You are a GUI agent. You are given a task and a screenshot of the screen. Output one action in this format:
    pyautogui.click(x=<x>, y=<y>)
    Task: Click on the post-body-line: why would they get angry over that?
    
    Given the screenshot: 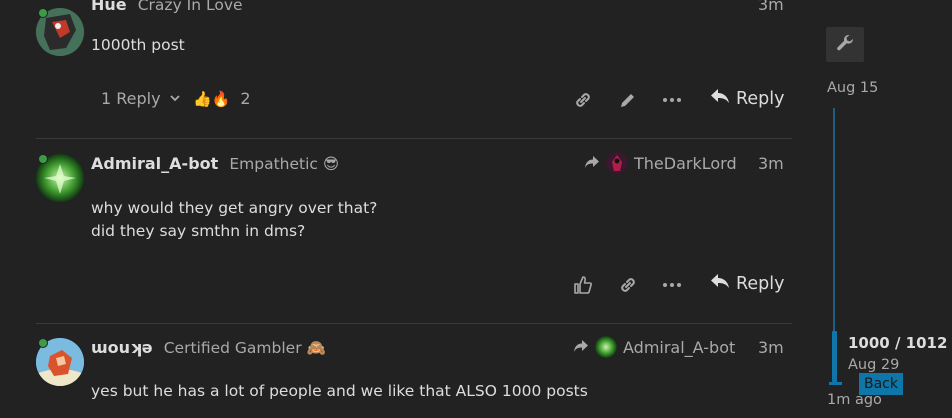 What is the action you would take?
    pyautogui.click(x=234, y=208)
    